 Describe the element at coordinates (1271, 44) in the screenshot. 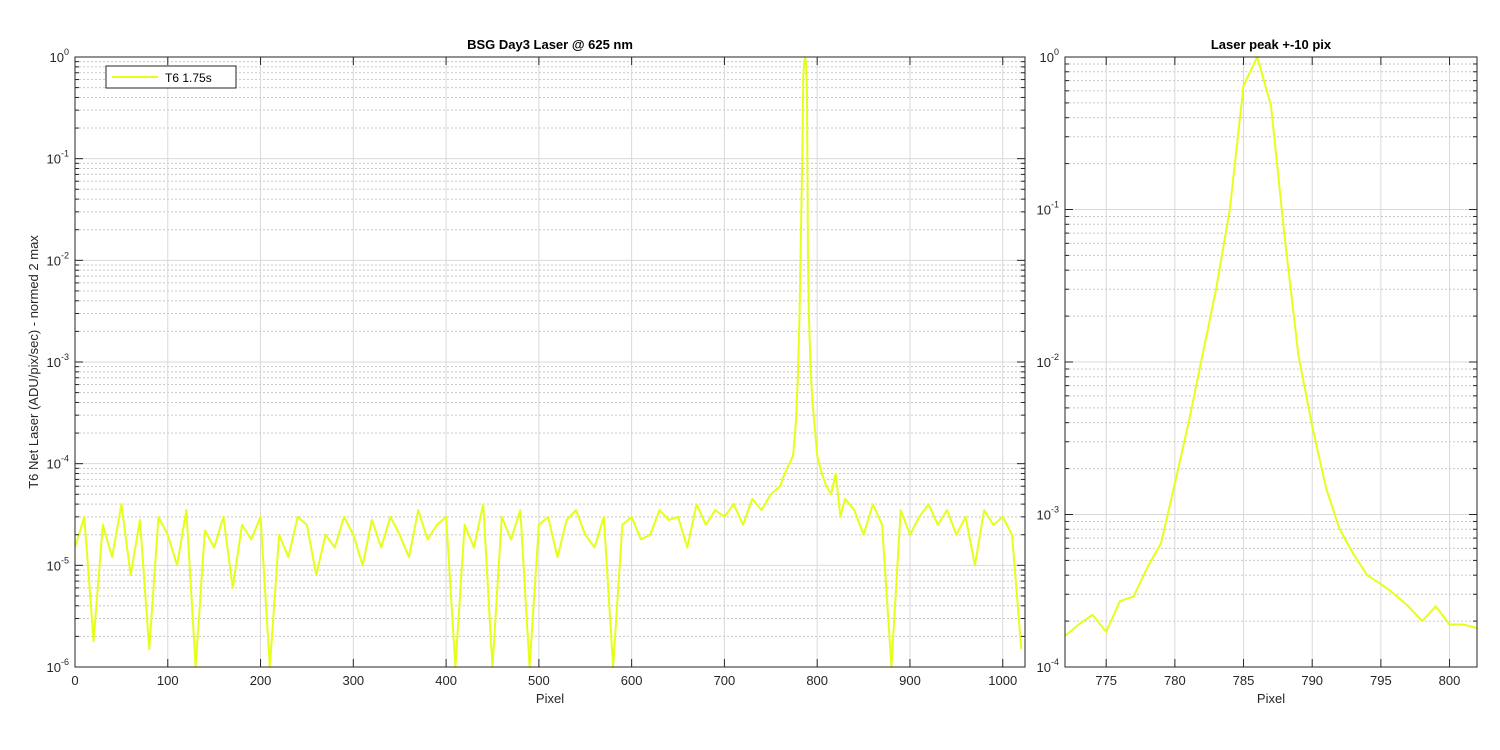

I see `zoom-plot-title: Laser peak +-10 pix` at that location.